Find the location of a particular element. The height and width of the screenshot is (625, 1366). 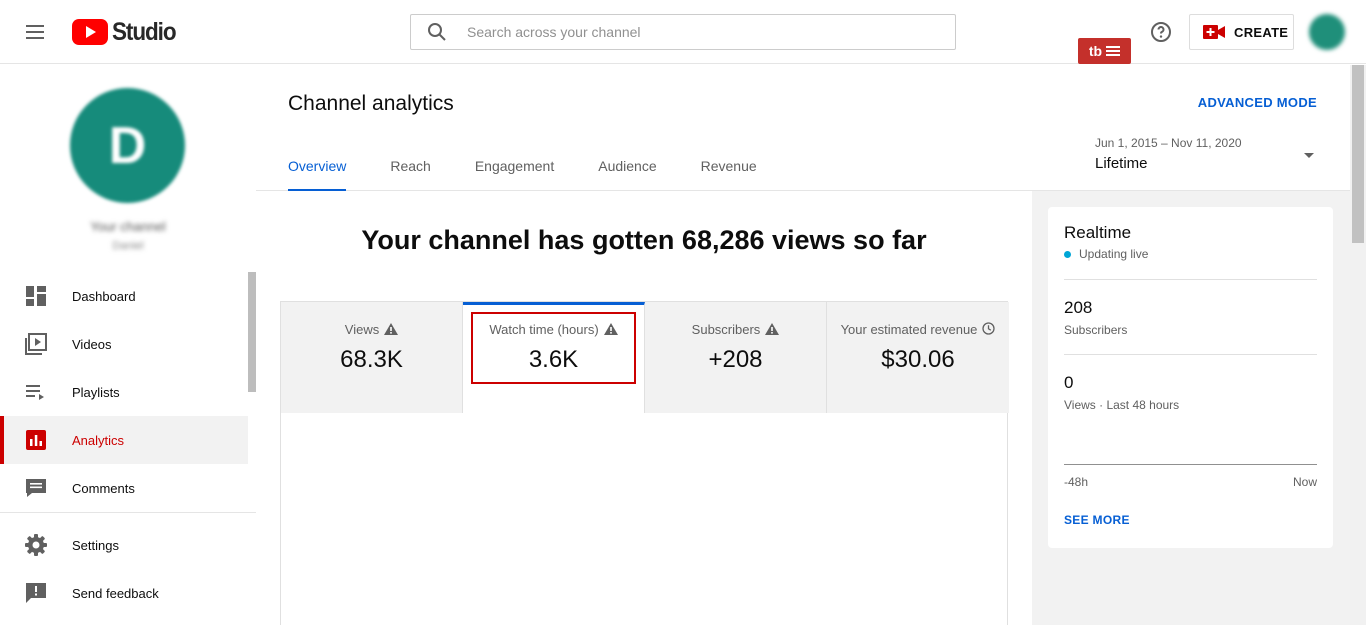

studio-logo: Studio is located at coordinates (127, 32).